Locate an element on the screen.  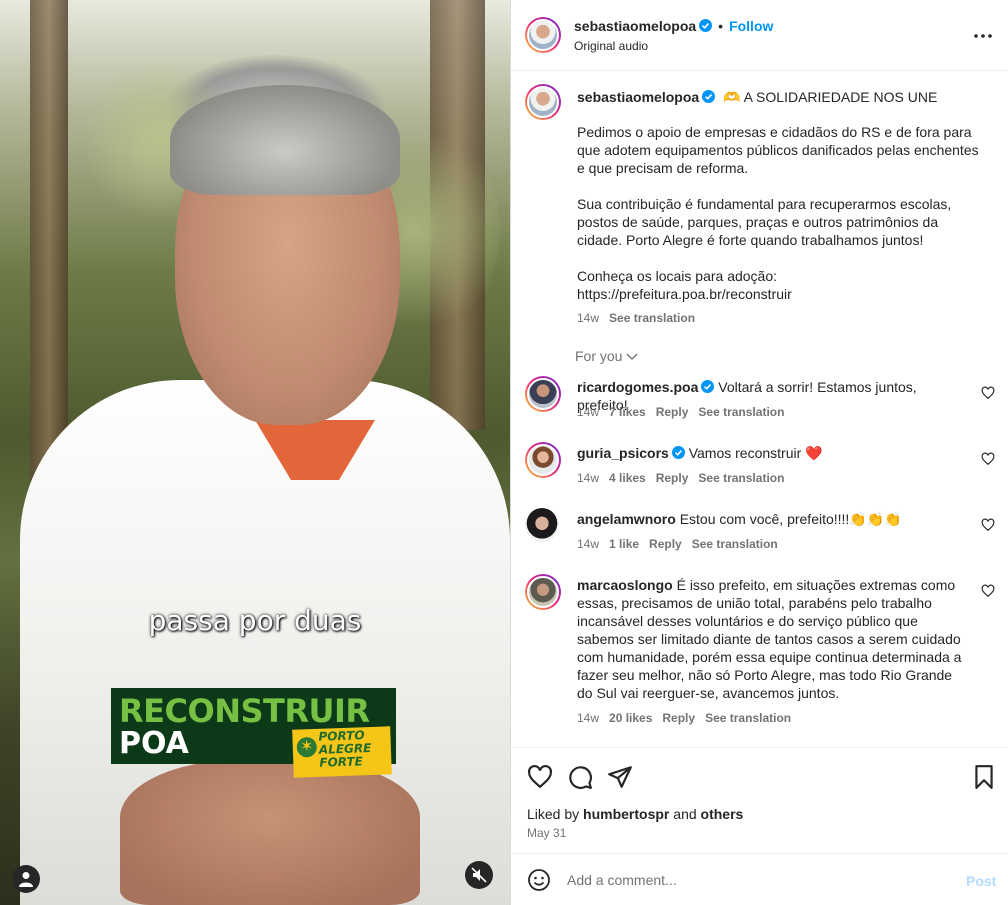
comment-text: Estou com você, prefeito!!!!👏👏👏 is located at coordinates (790, 519).